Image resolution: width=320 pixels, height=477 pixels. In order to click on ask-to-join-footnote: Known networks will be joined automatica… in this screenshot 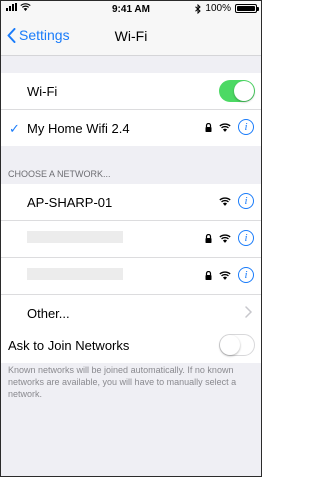, I will do `click(122, 382)`.